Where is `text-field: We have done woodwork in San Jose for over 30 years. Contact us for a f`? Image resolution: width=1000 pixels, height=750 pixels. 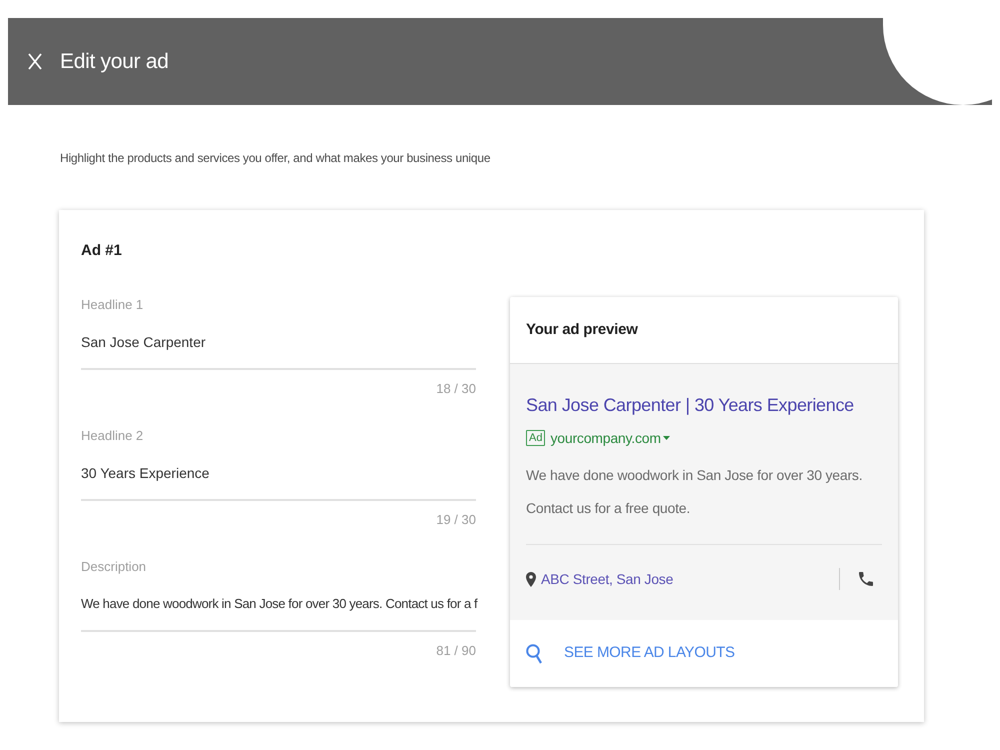
text-field: We have done woodwork in San Jose for over 30 years. Contact us for a f is located at coordinates (278, 613).